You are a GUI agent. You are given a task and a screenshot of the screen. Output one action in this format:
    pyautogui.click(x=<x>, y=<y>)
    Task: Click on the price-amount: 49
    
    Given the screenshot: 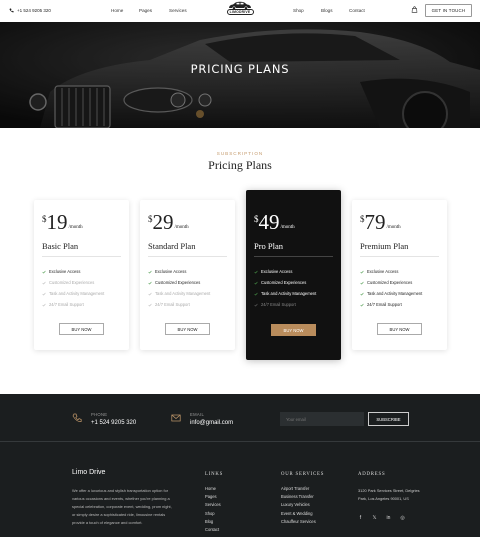 What is the action you would take?
    pyautogui.click(x=269, y=222)
    